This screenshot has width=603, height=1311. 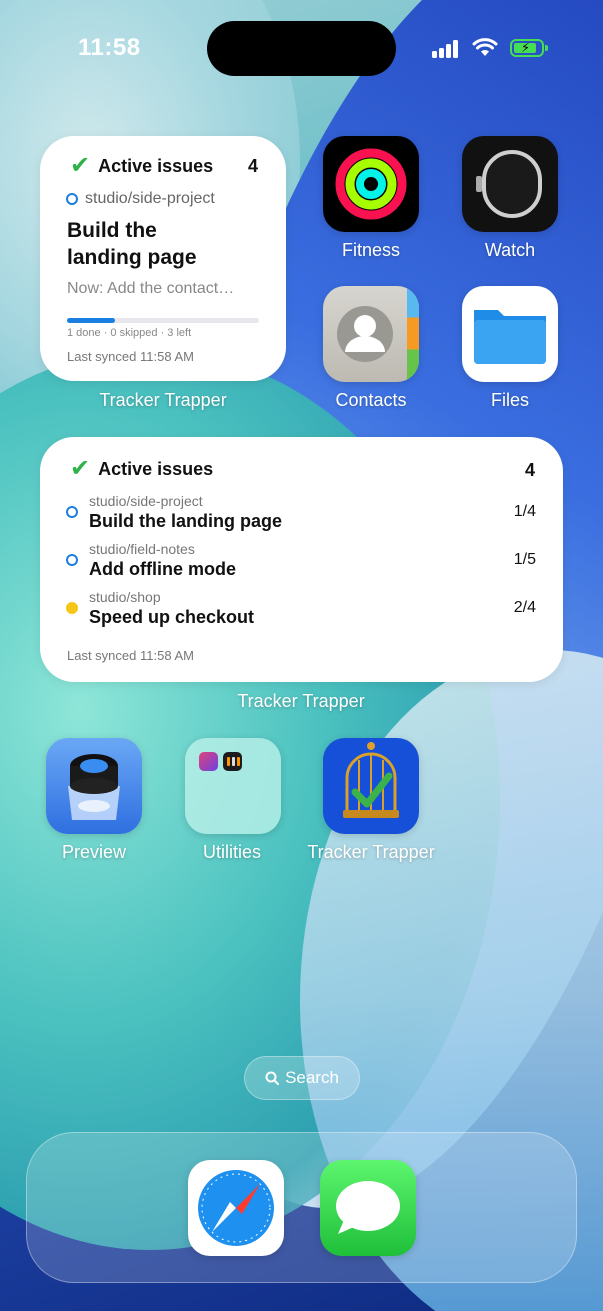 I want to click on task-title: Speed up checkout, so click(x=172, y=617).